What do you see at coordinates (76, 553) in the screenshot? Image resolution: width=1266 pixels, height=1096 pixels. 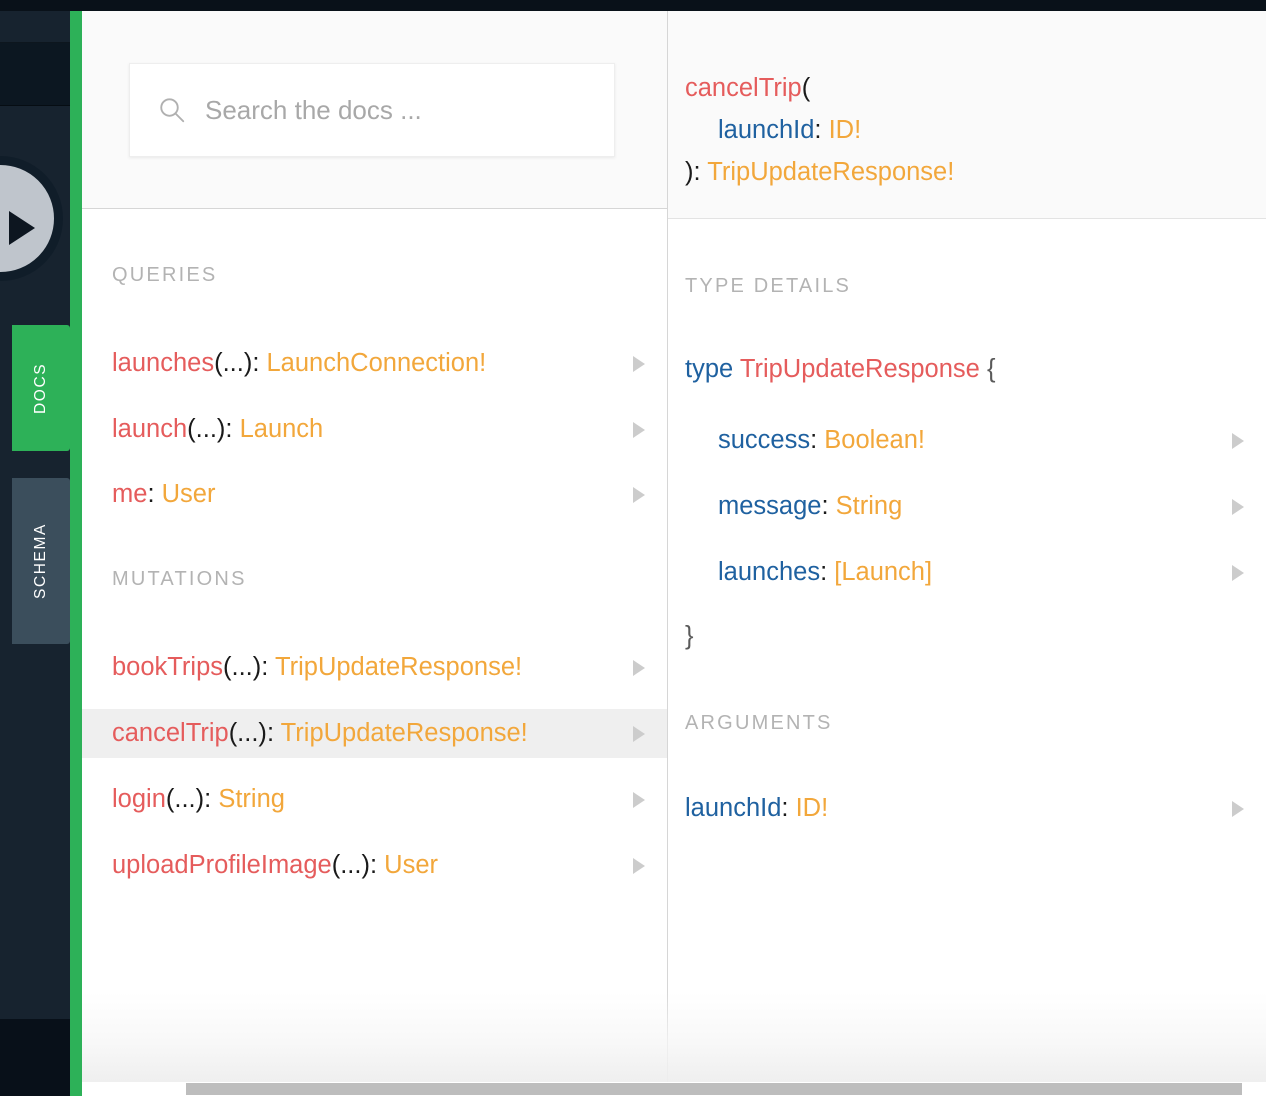 I see `docs-accent-strip` at bounding box center [76, 553].